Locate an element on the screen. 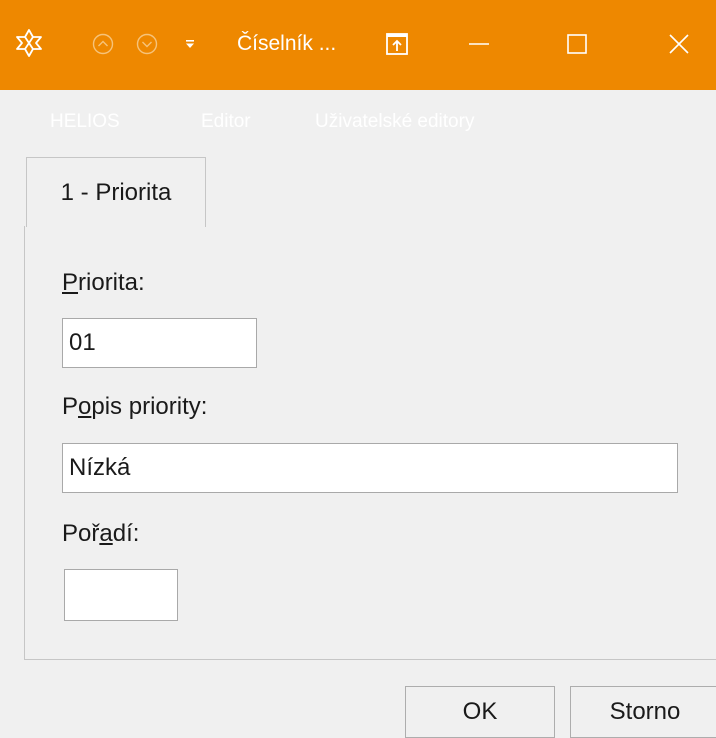  menu-user-editors: Uživatelské editory is located at coordinates (394, 122).